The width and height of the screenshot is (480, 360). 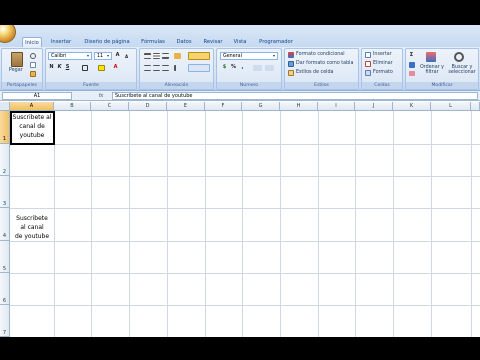 I want to click on format-cells-button: Formato, so click(x=383, y=73).